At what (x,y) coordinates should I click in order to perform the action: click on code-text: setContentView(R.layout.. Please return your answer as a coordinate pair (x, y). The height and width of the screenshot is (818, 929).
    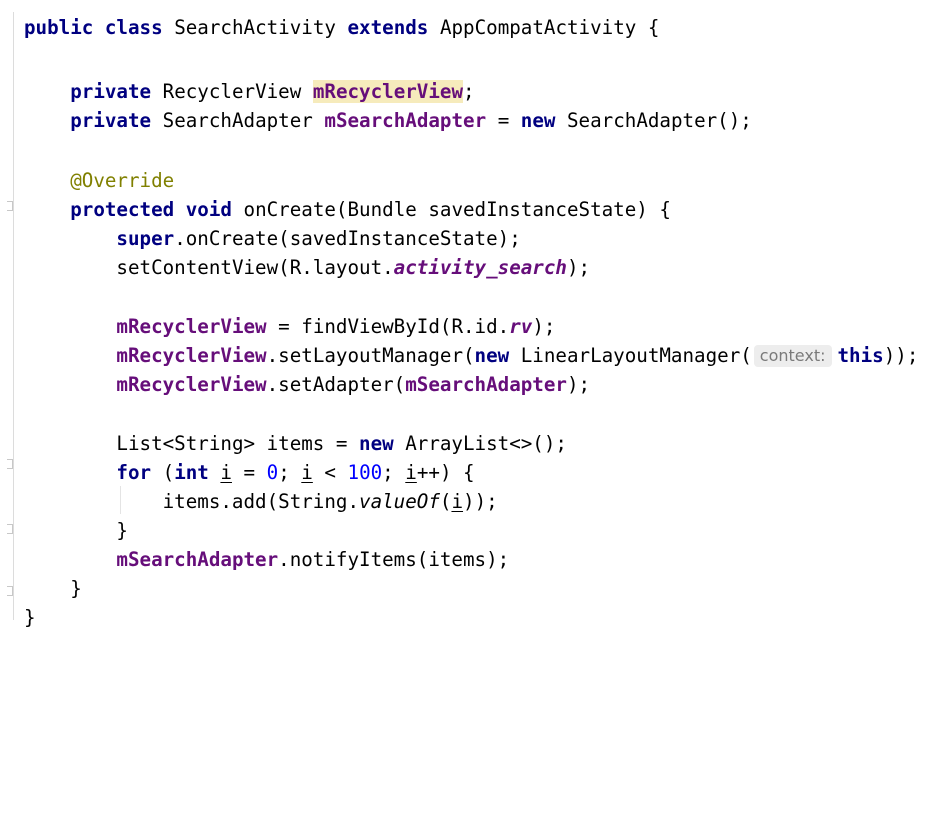
    Looking at the image, I should click on (255, 267).